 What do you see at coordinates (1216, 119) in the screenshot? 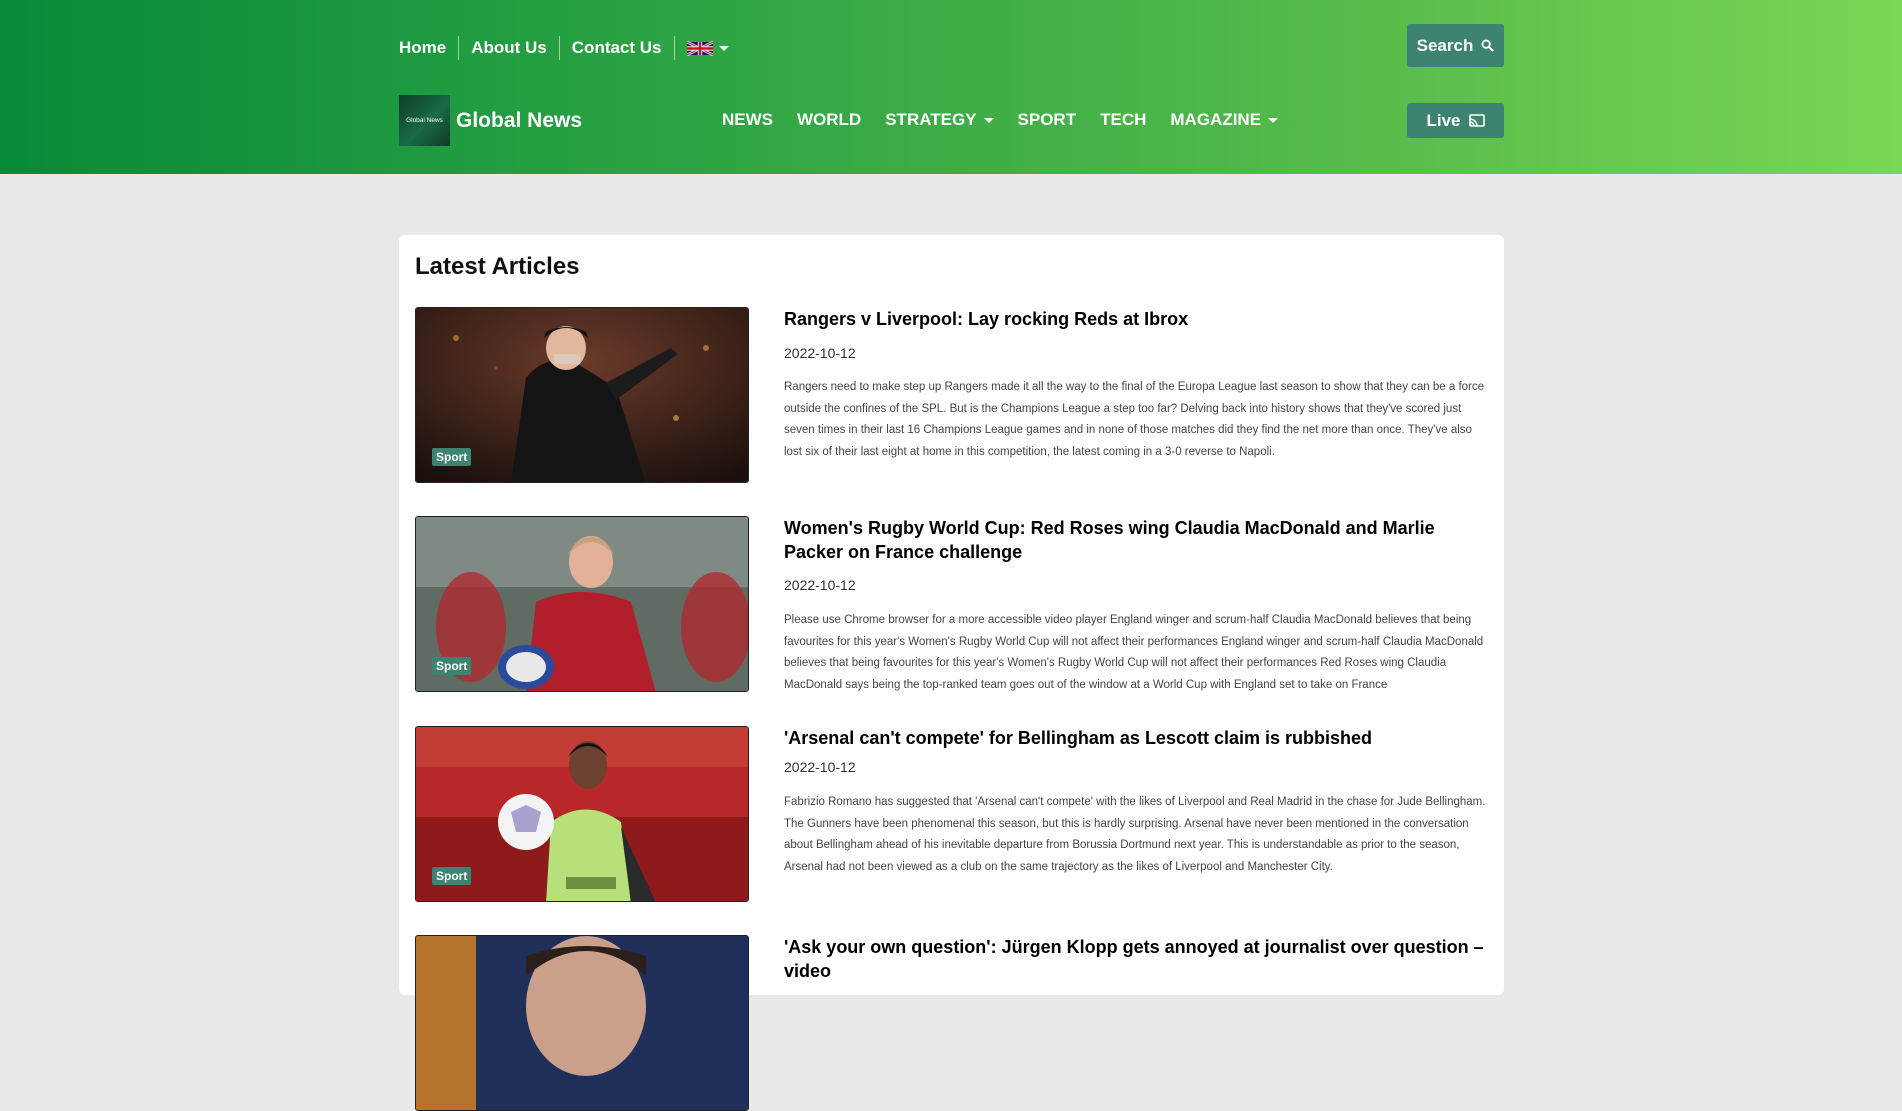
I see `nav-magazine-label: MAGAZINE` at bounding box center [1216, 119].